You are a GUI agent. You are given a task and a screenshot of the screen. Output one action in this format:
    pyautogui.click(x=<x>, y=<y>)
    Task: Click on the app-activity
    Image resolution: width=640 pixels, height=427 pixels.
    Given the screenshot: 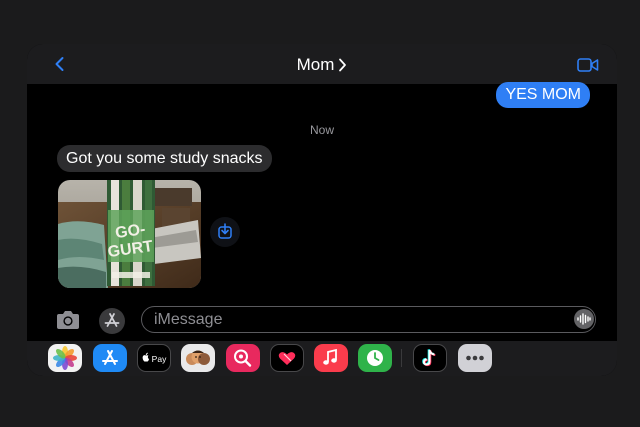 What is the action you would take?
    pyautogui.click(x=375, y=358)
    